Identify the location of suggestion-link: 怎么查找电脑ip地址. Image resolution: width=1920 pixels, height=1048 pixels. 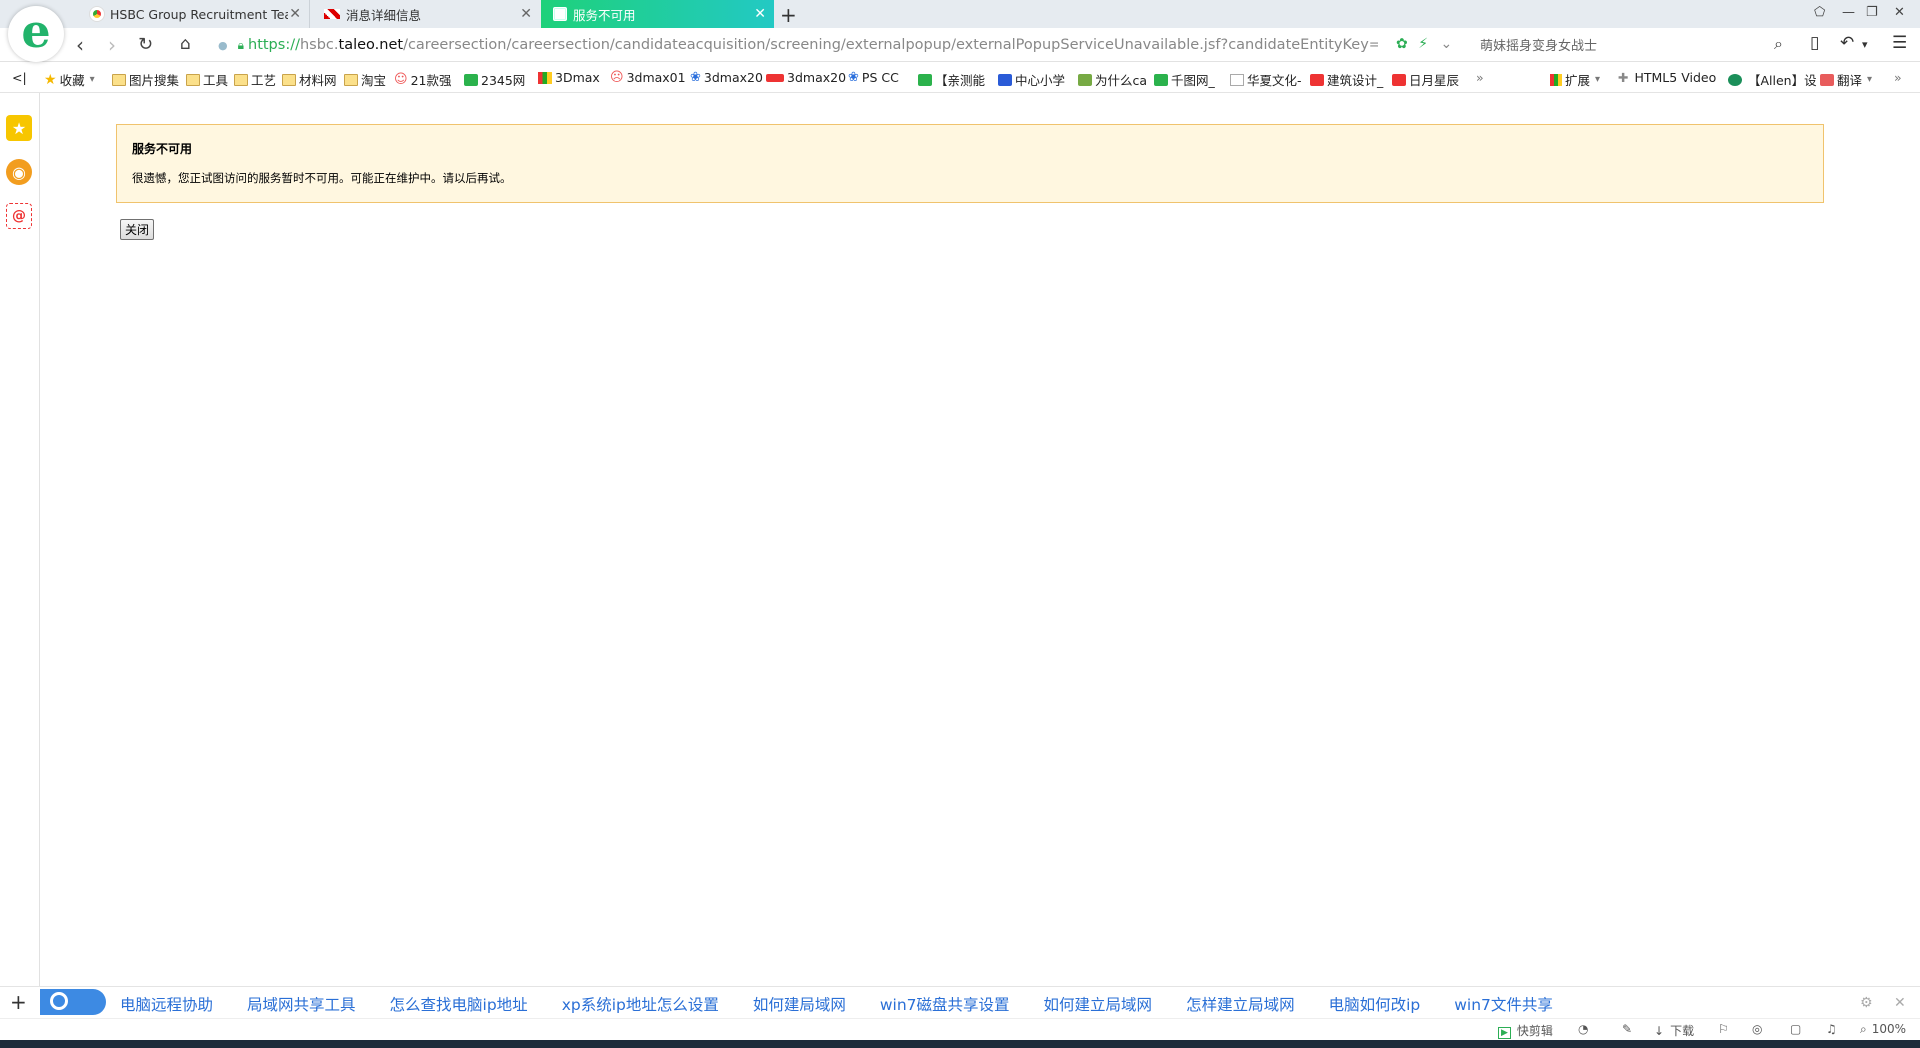
(459, 1004).